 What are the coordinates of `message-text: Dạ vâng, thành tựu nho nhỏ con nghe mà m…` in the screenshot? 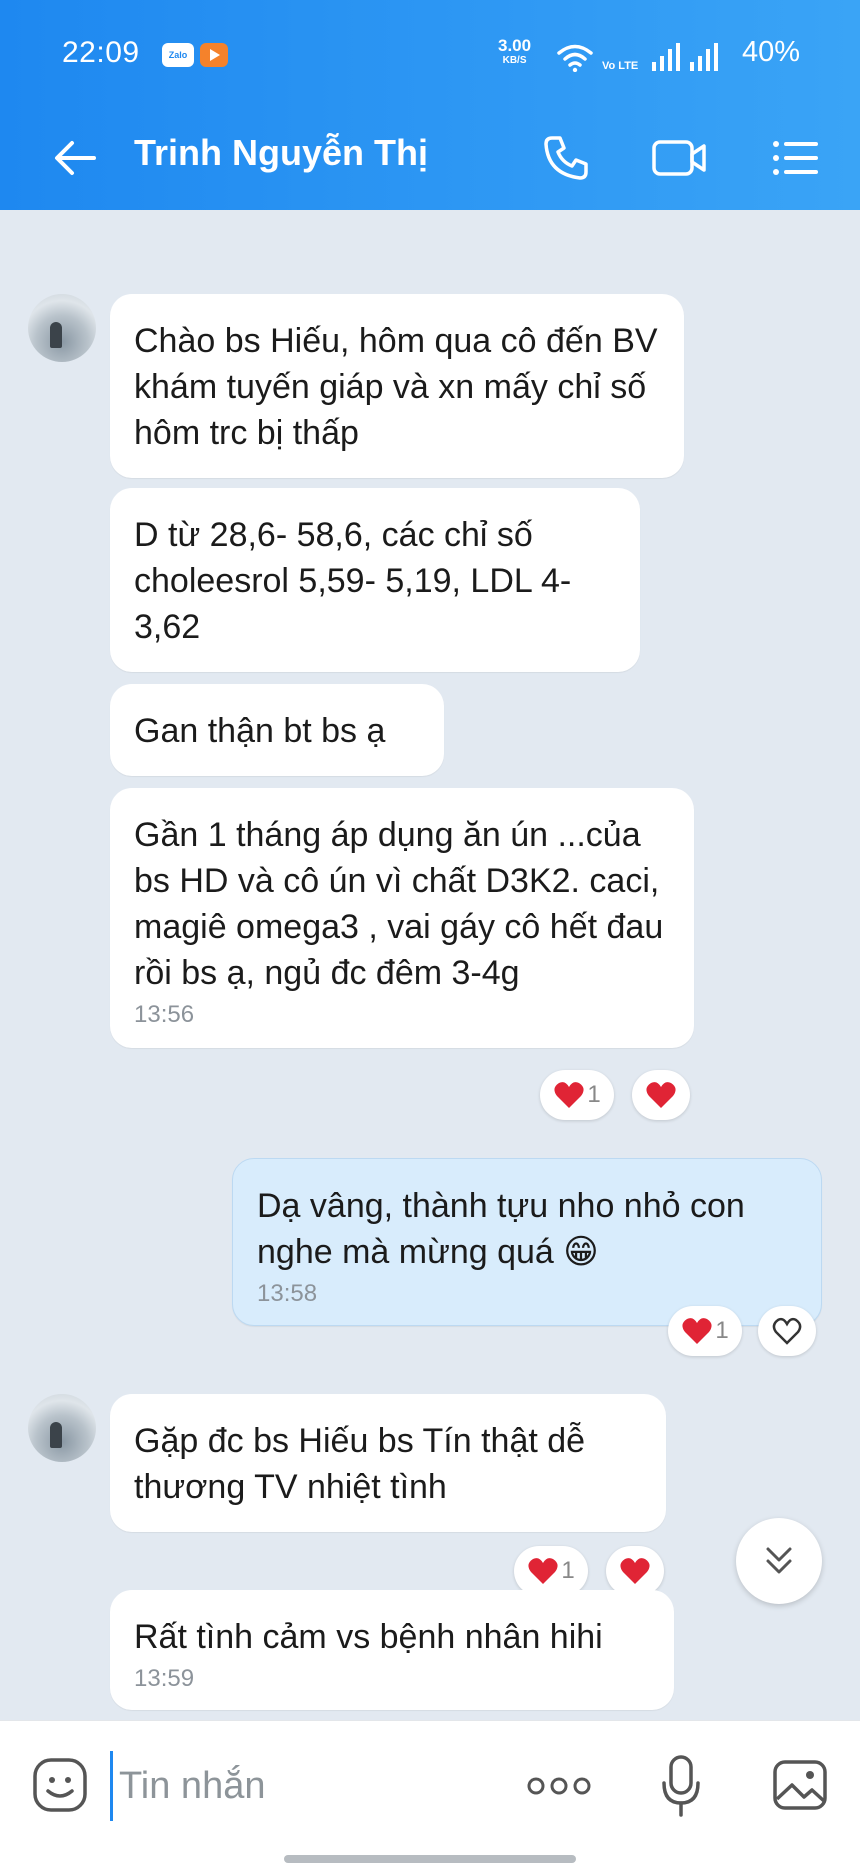 It's located at (501, 1229).